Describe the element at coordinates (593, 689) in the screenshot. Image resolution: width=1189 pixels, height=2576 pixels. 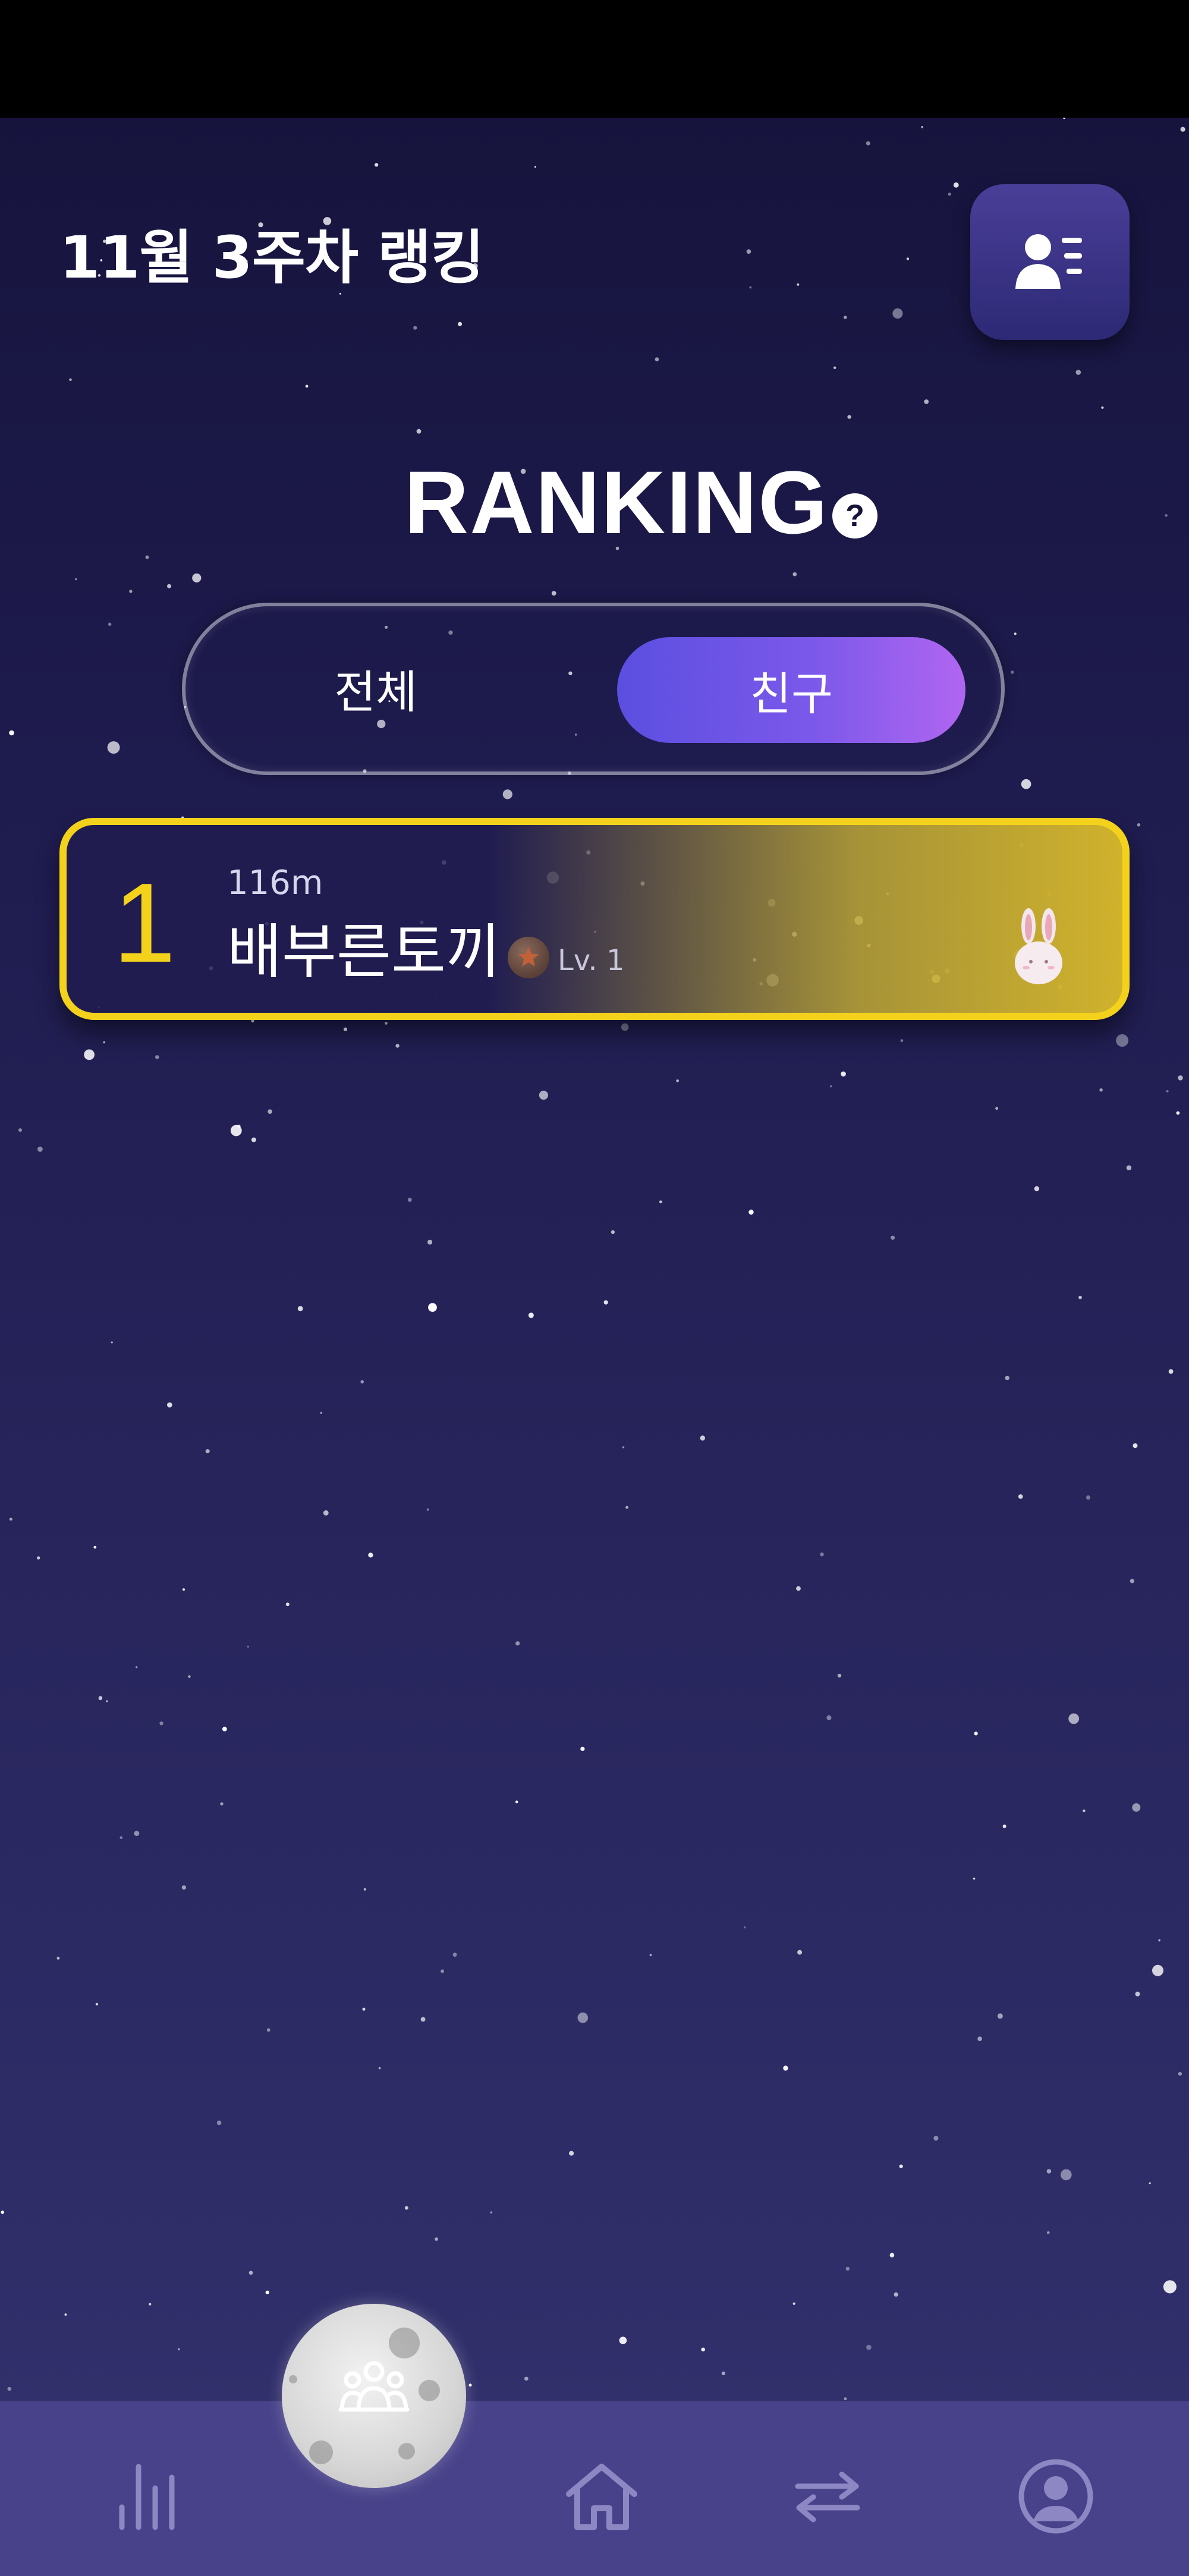
I see `ranking-scope-toggle: 전체 친구` at that location.